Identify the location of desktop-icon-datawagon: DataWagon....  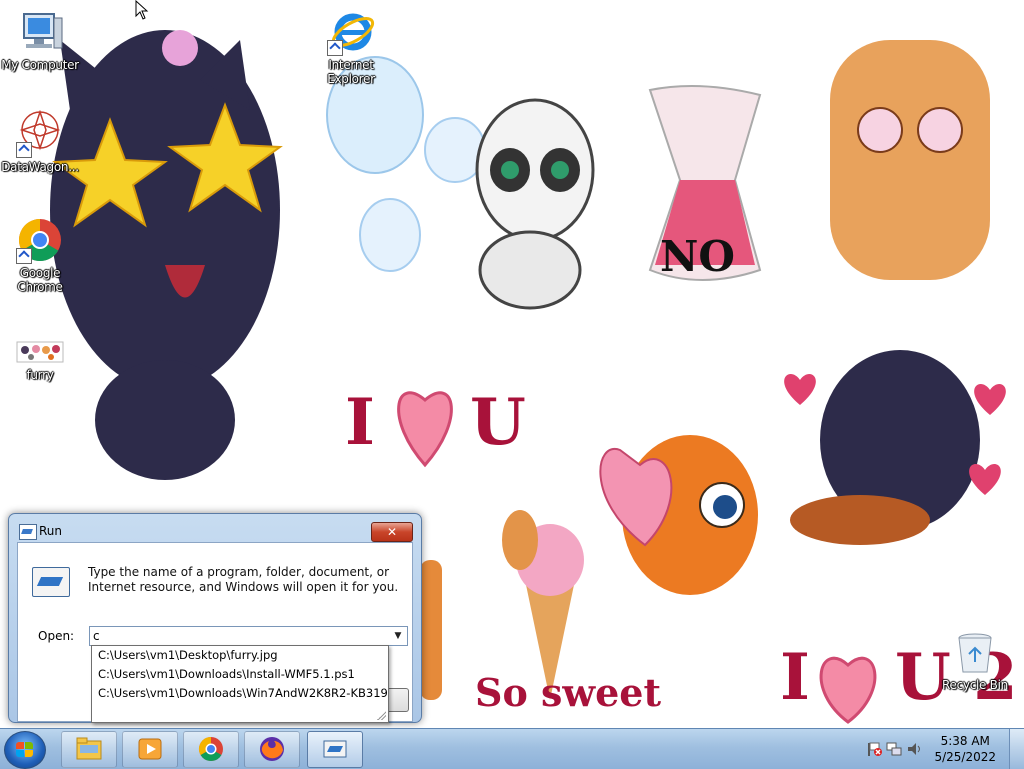
(40, 141).